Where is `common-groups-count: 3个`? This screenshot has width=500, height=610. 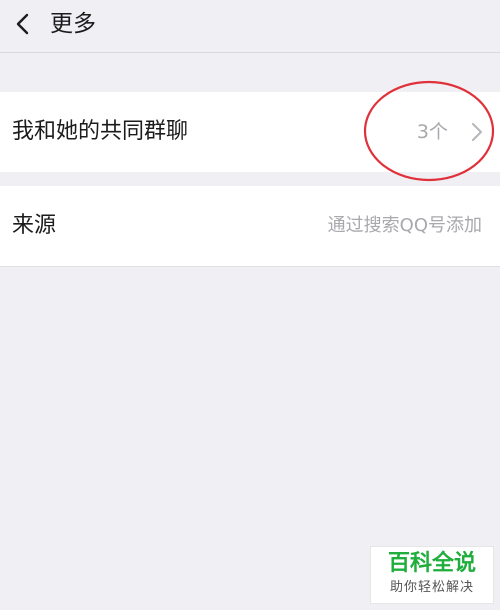 common-groups-count: 3个 is located at coordinates (432, 132).